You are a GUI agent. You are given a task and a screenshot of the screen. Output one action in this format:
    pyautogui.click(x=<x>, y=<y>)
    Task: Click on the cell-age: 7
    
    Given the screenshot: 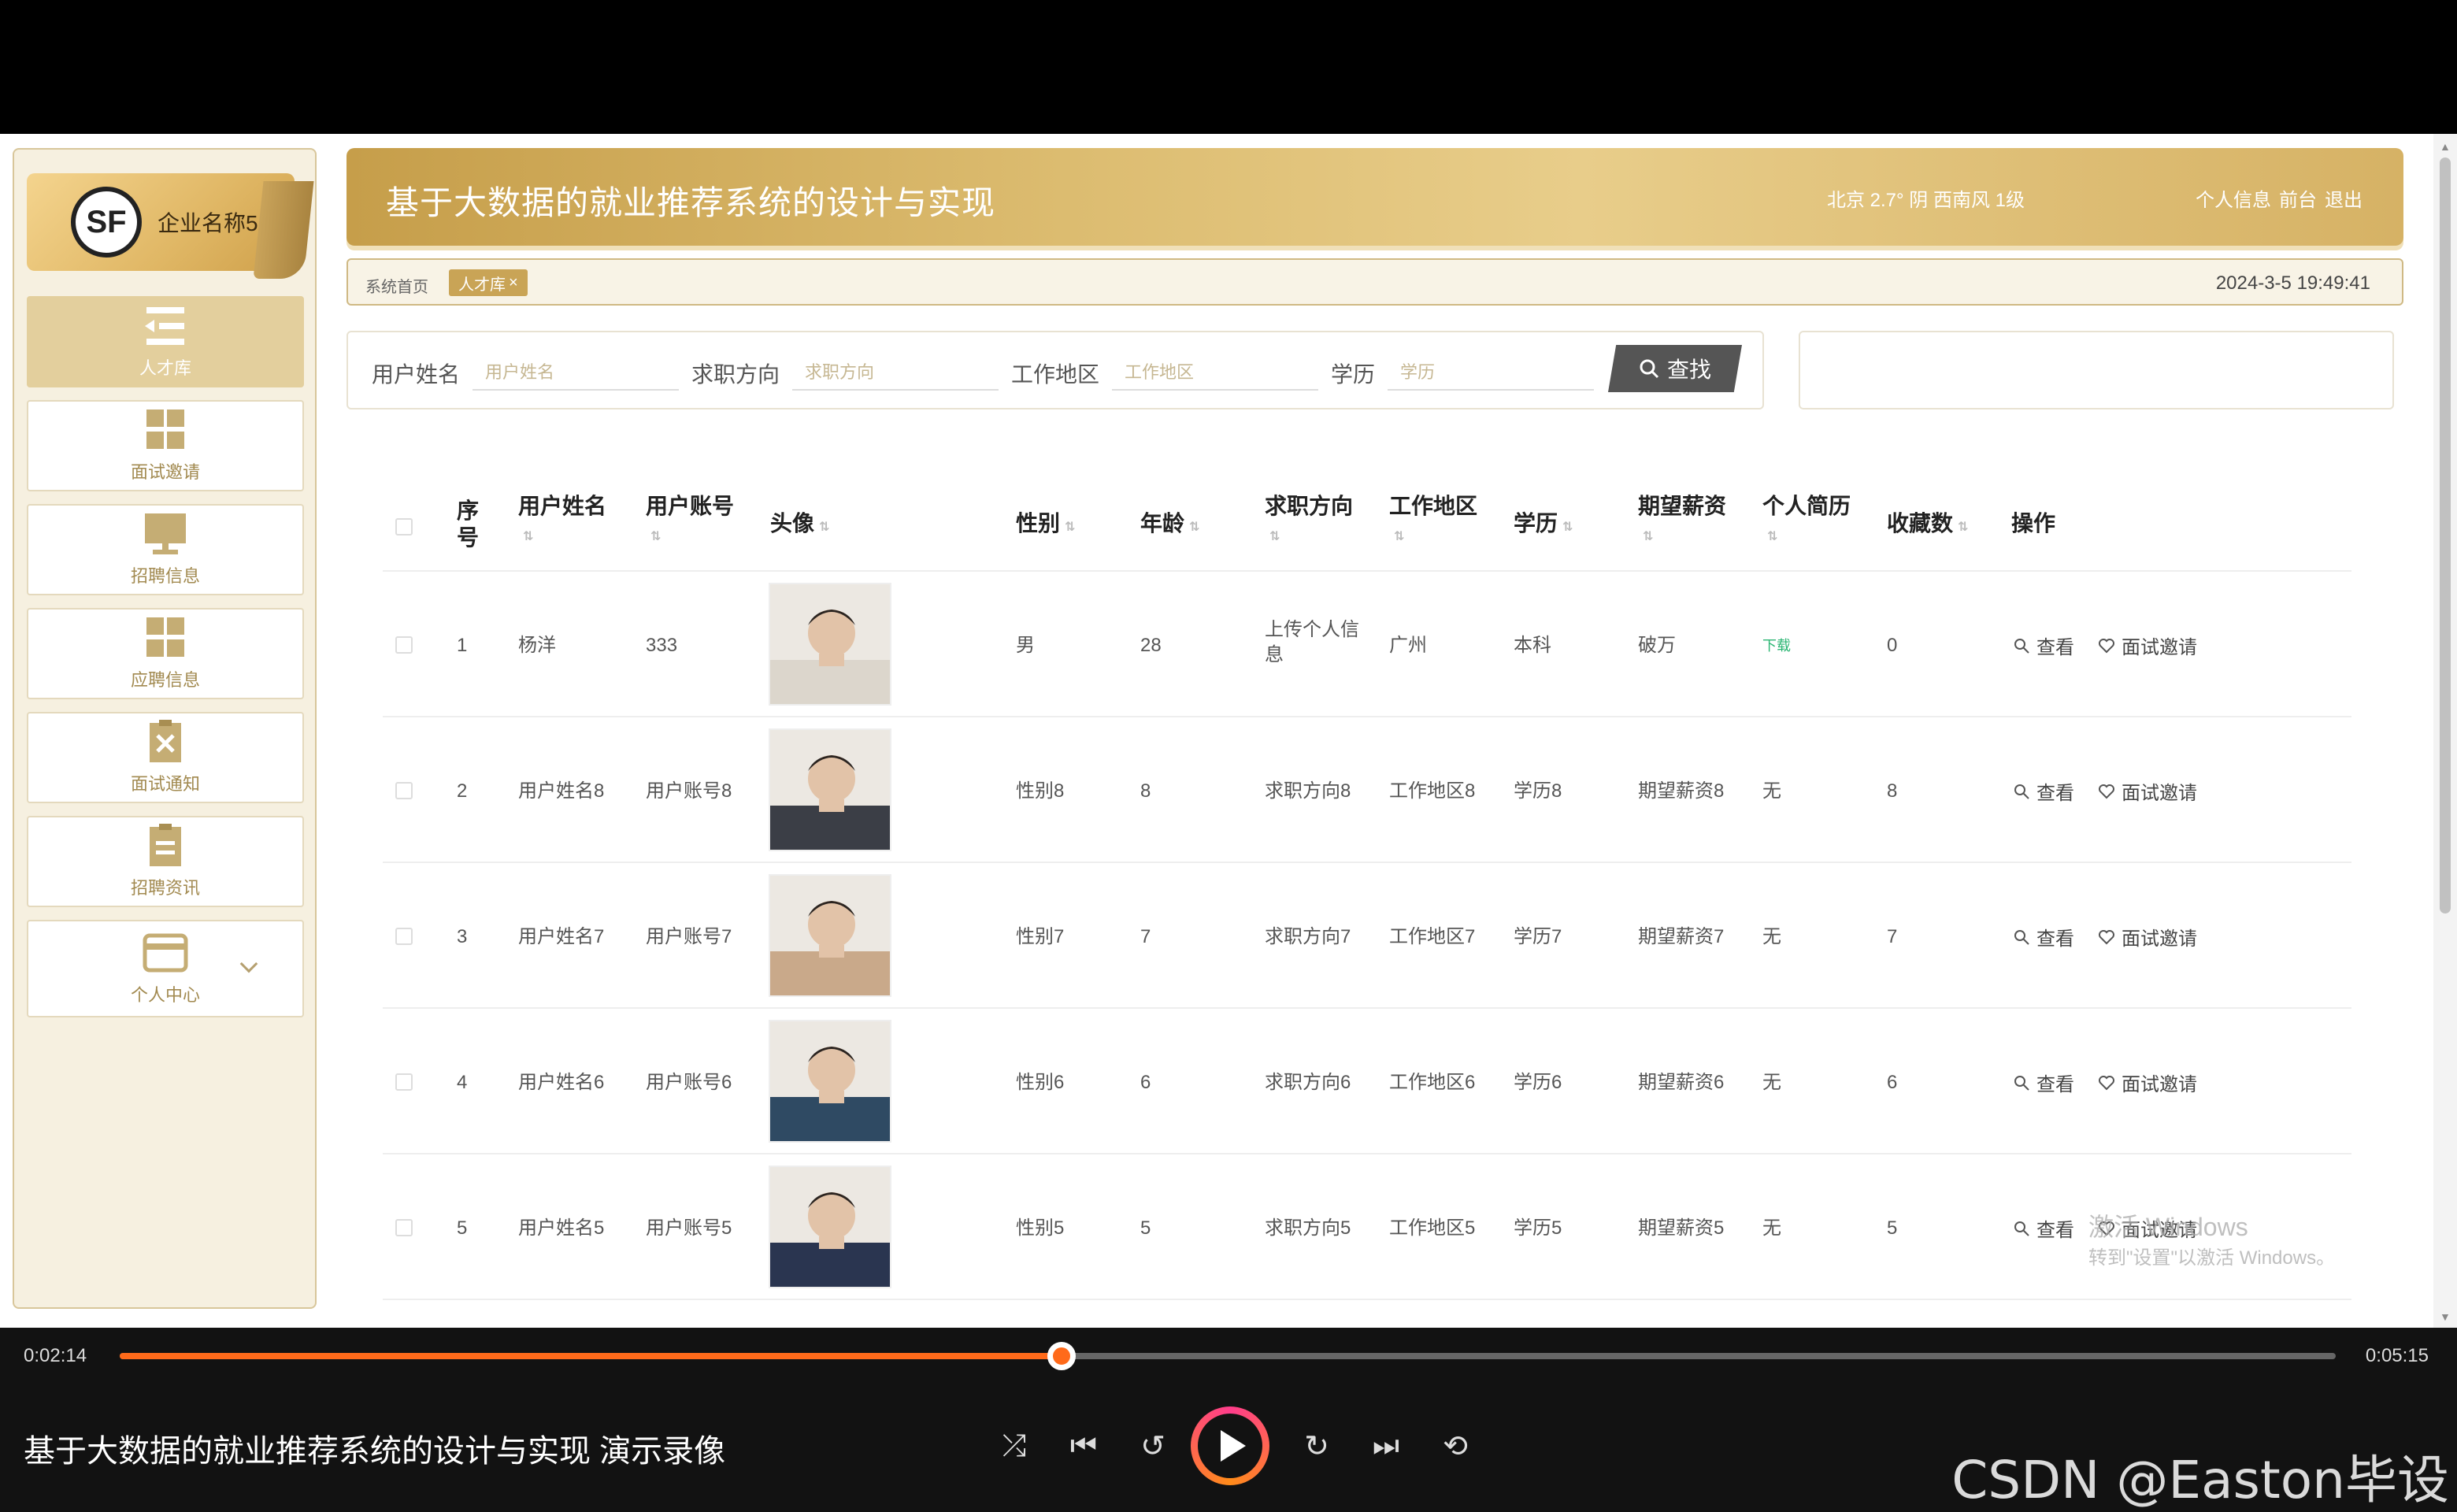 What is the action you would take?
    pyautogui.click(x=1145, y=936)
    